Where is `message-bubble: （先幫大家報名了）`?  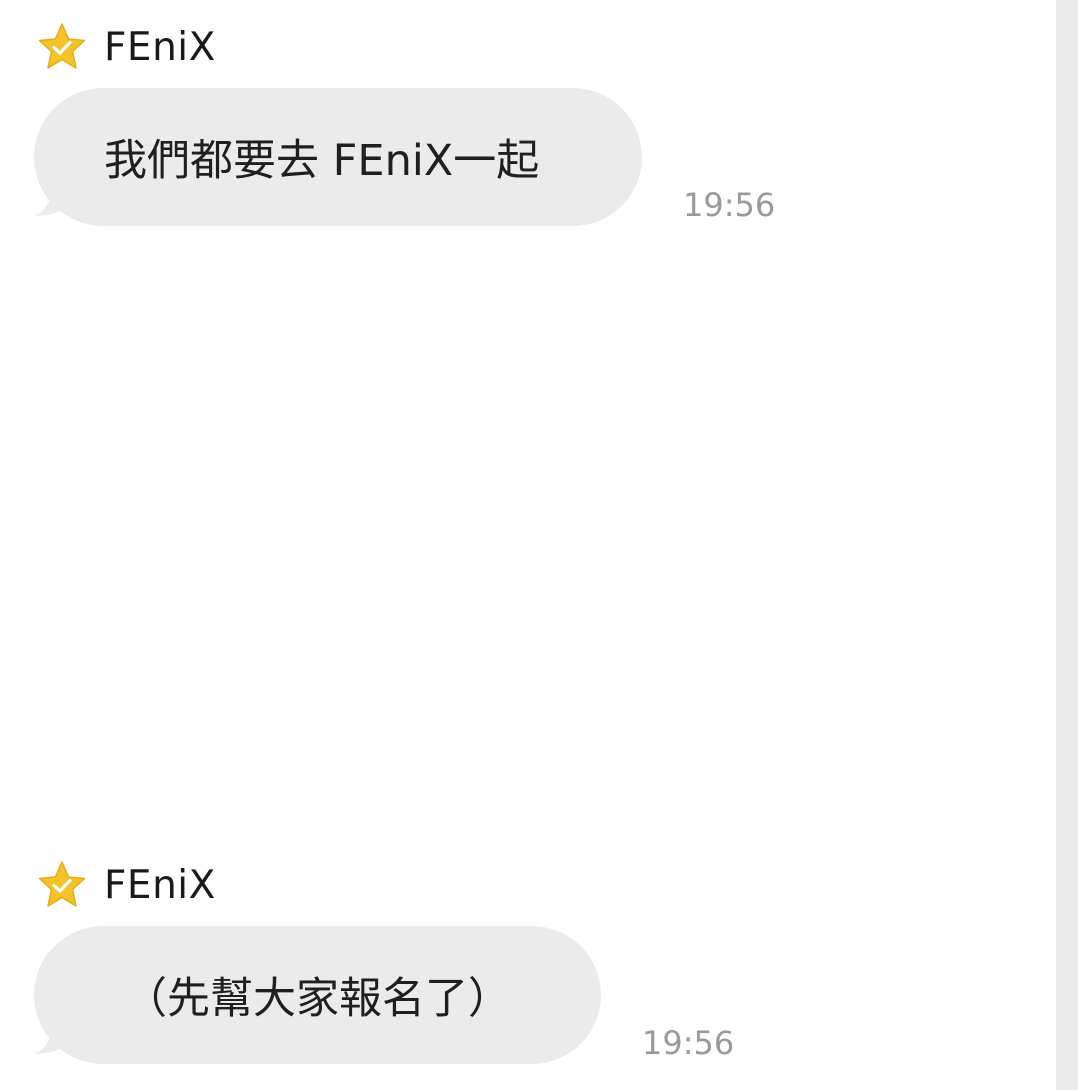
message-bubble: （先幫大家報名了） is located at coordinates (317, 995).